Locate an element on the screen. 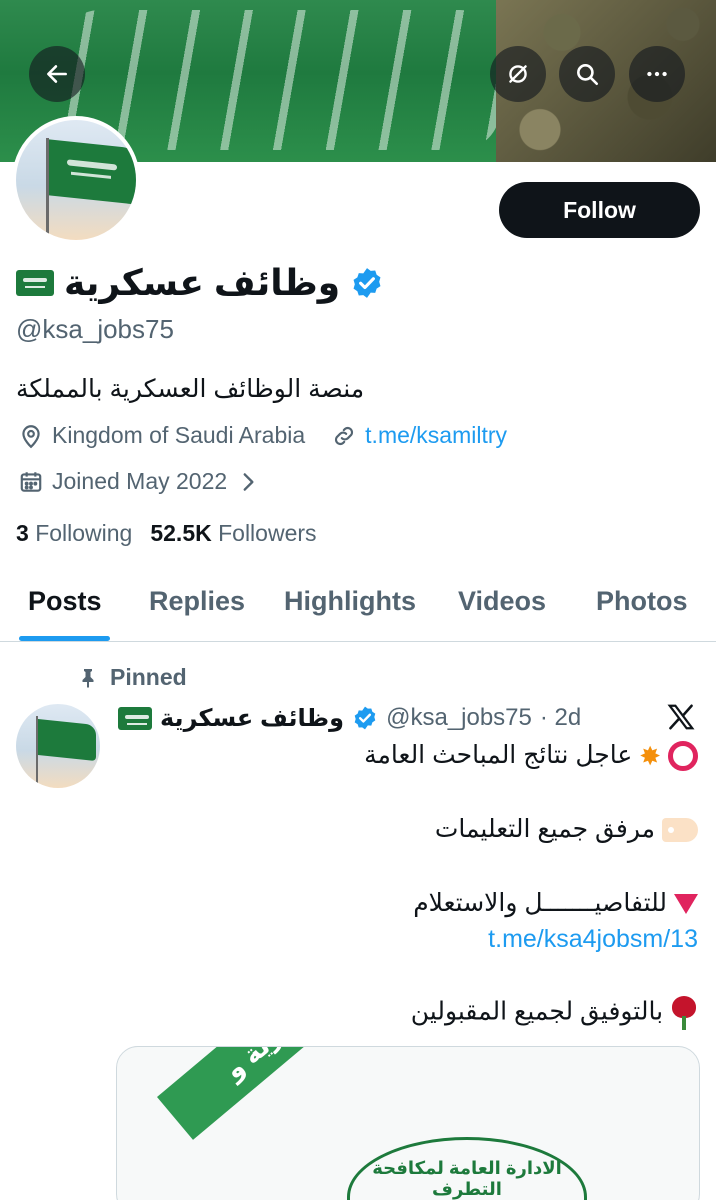  red-triangle-down-icon is located at coordinates (686, 904).